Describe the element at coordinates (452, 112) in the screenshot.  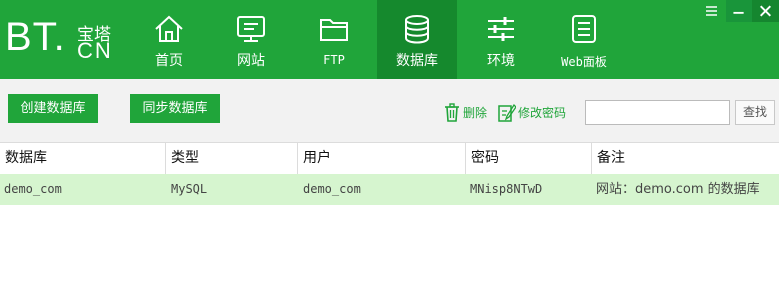
I see `trash-icon` at that location.